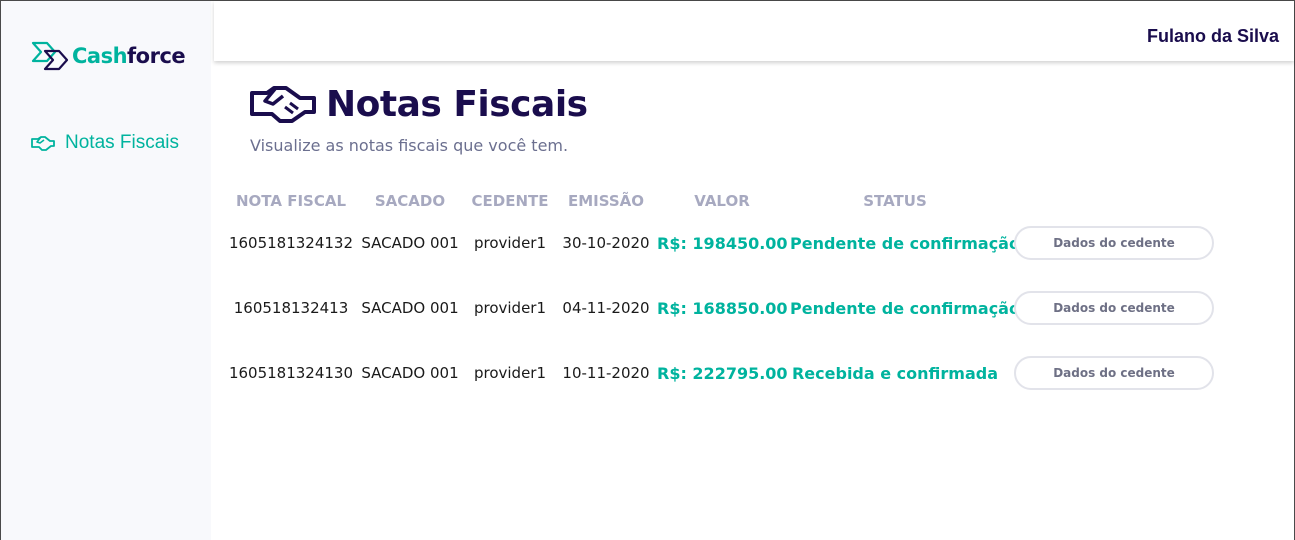 This screenshot has width=1295, height=540. I want to click on cell-valor: R$: 222795.00, so click(722, 373).